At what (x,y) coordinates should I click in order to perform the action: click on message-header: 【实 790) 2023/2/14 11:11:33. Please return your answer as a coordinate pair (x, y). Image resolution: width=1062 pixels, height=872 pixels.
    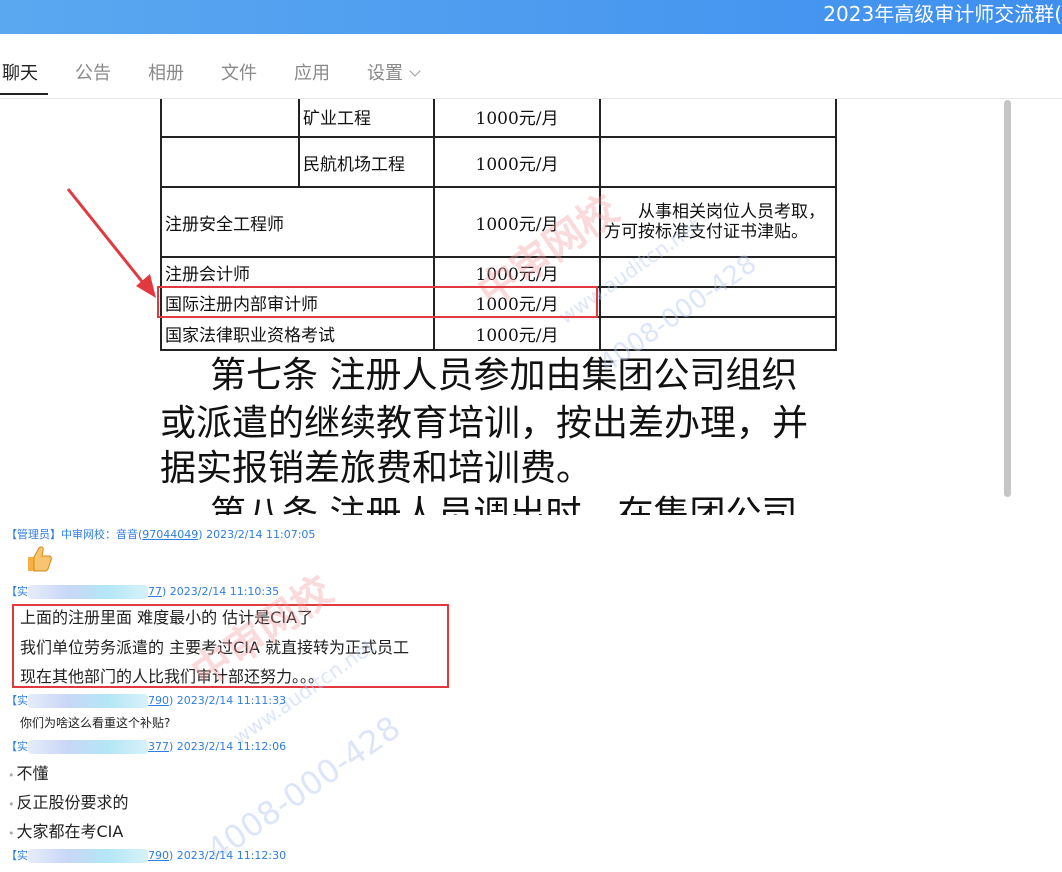
    Looking at the image, I should click on (146, 700).